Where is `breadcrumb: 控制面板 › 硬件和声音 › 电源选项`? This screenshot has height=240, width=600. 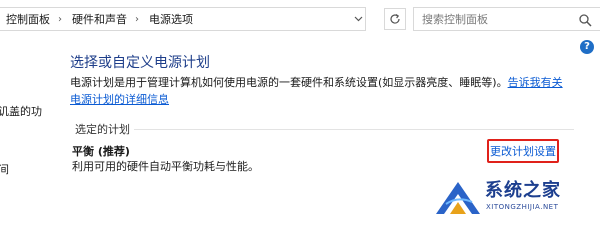
breadcrumb: 控制面板 › 硬件和声音 › 电源选项 is located at coordinates (183, 19).